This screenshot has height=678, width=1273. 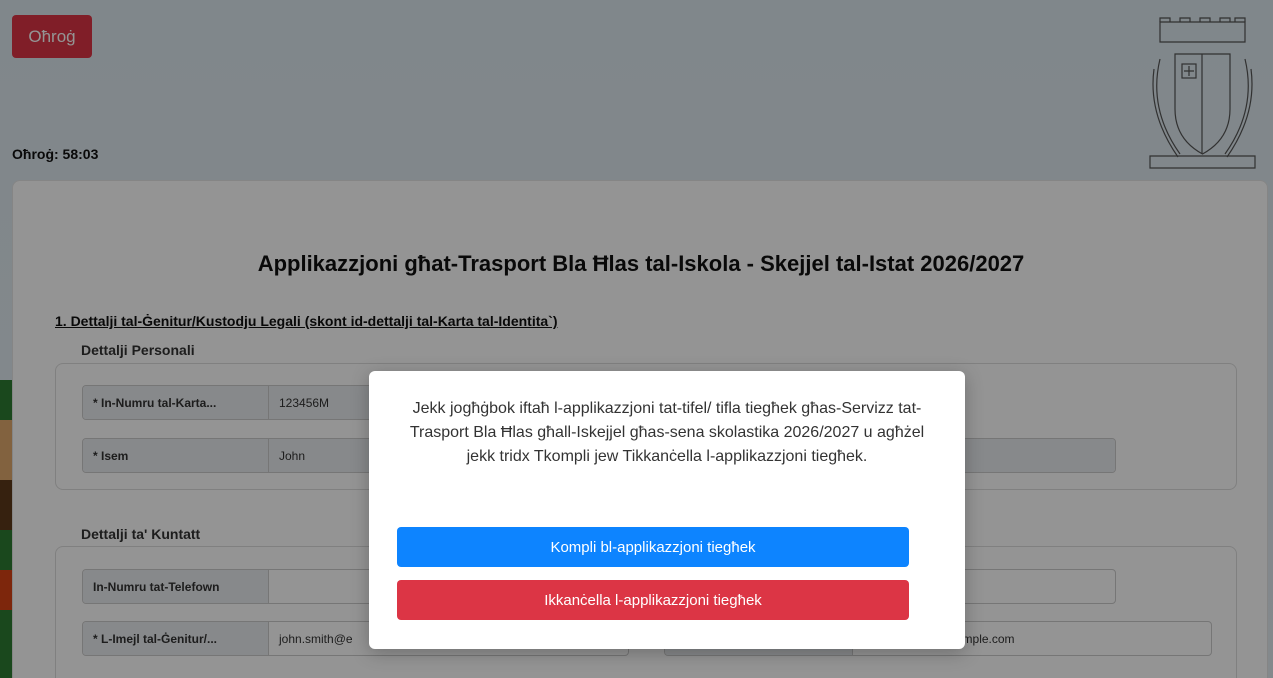 What do you see at coordinates (653, 600) in the screenshot?
I see `cancel-application-button: Ikkanċella l-applikazzjoni tiegħek` at bounding box center [653, 600].